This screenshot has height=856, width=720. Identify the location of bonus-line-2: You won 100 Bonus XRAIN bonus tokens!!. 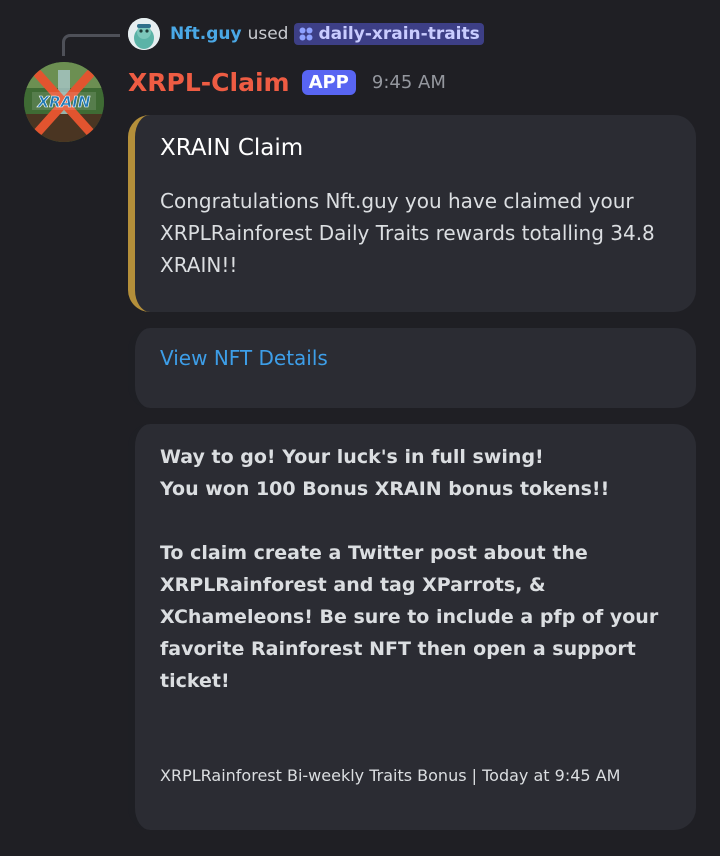
(385, 489).